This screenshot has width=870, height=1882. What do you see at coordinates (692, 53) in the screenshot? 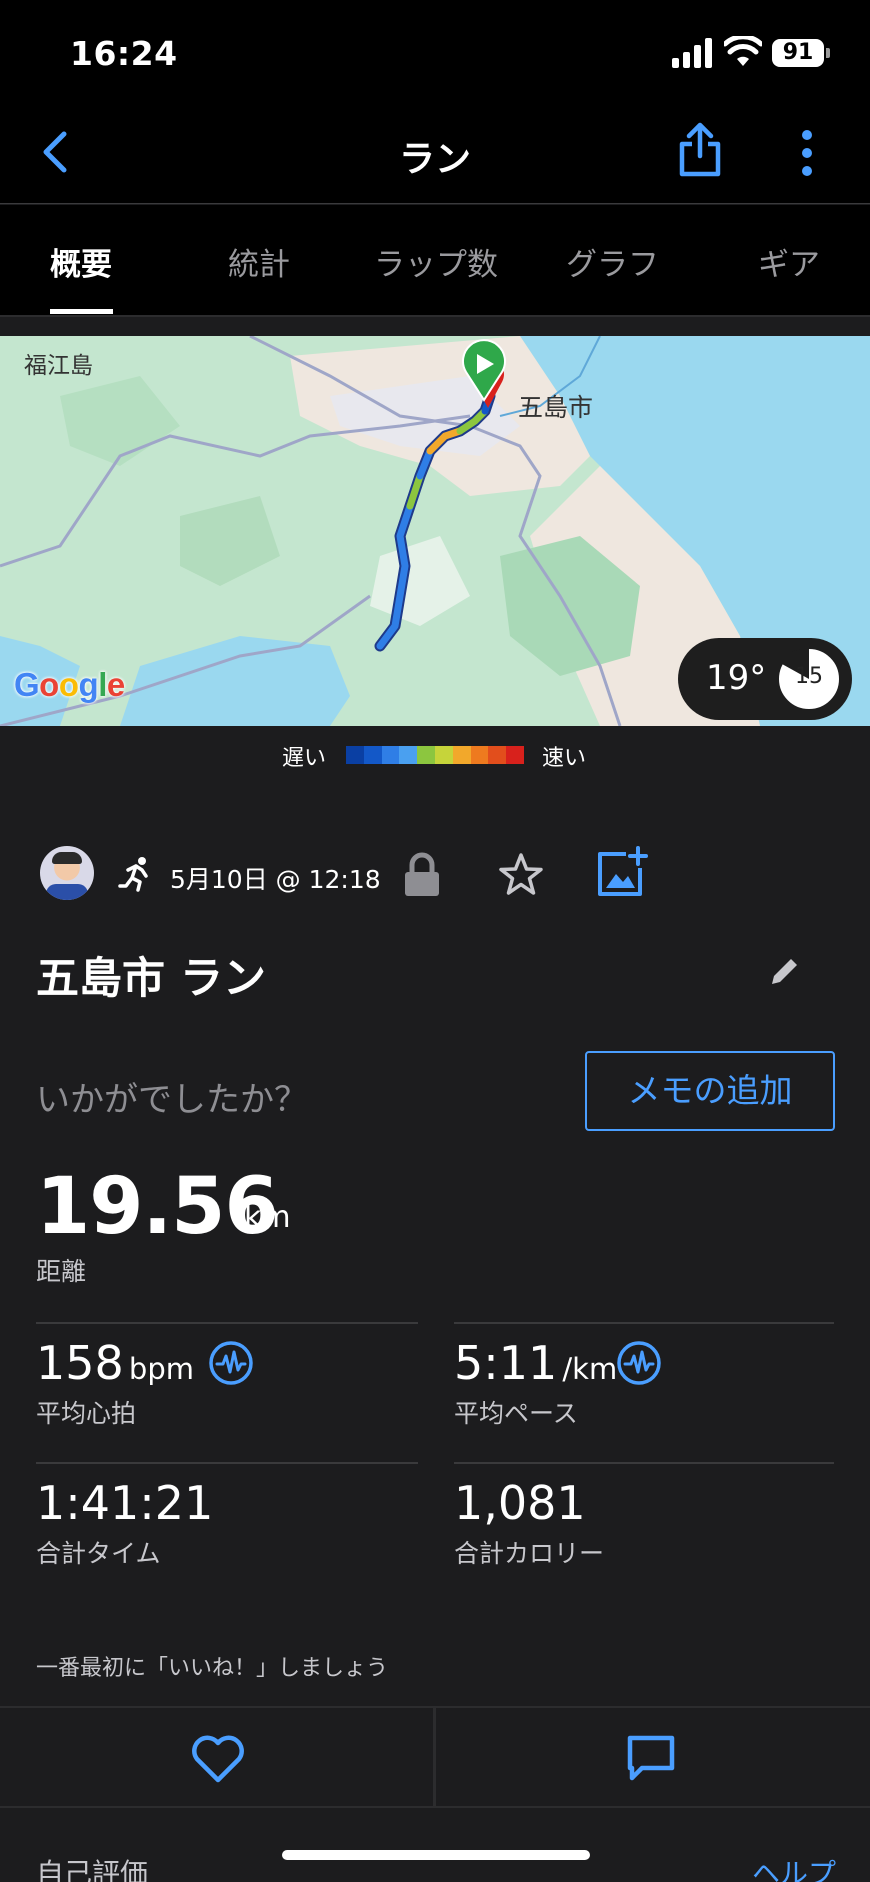
I see `cellular-signal-icon` at bounding box center [692, 53].